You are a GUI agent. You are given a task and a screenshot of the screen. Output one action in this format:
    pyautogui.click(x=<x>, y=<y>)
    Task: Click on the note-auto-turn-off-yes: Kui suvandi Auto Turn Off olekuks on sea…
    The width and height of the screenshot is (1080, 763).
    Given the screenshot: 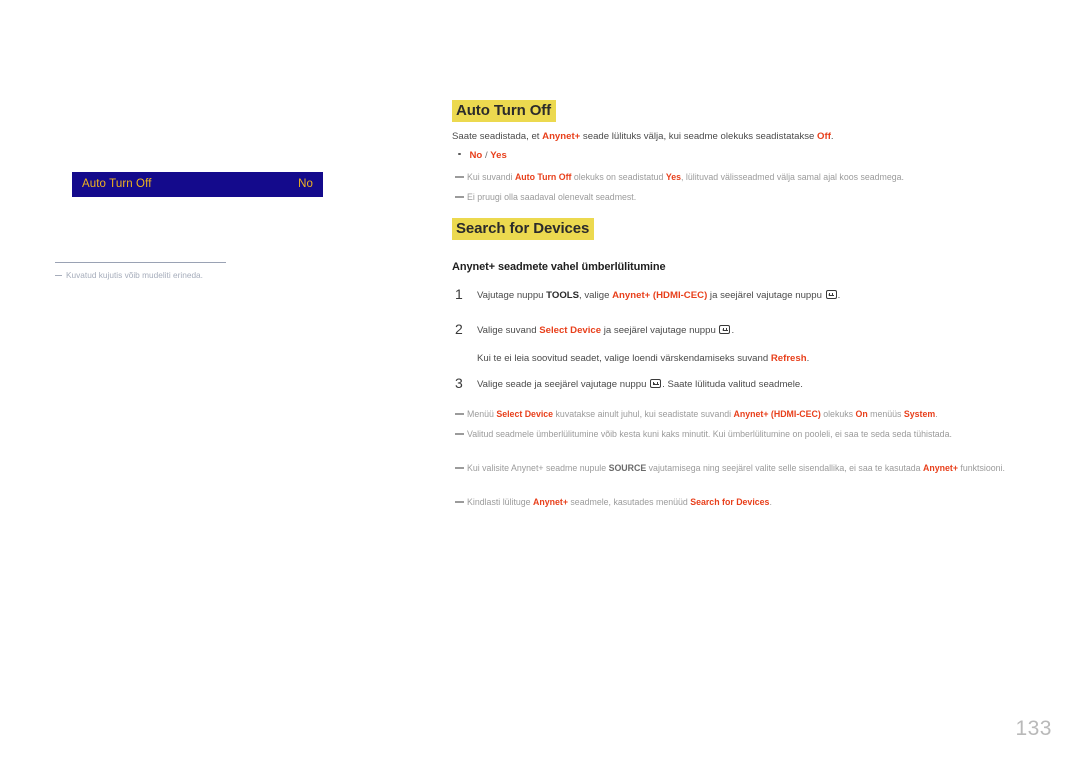 What is the action you would take?
    pyautogui.click(x=745, y=177)
    